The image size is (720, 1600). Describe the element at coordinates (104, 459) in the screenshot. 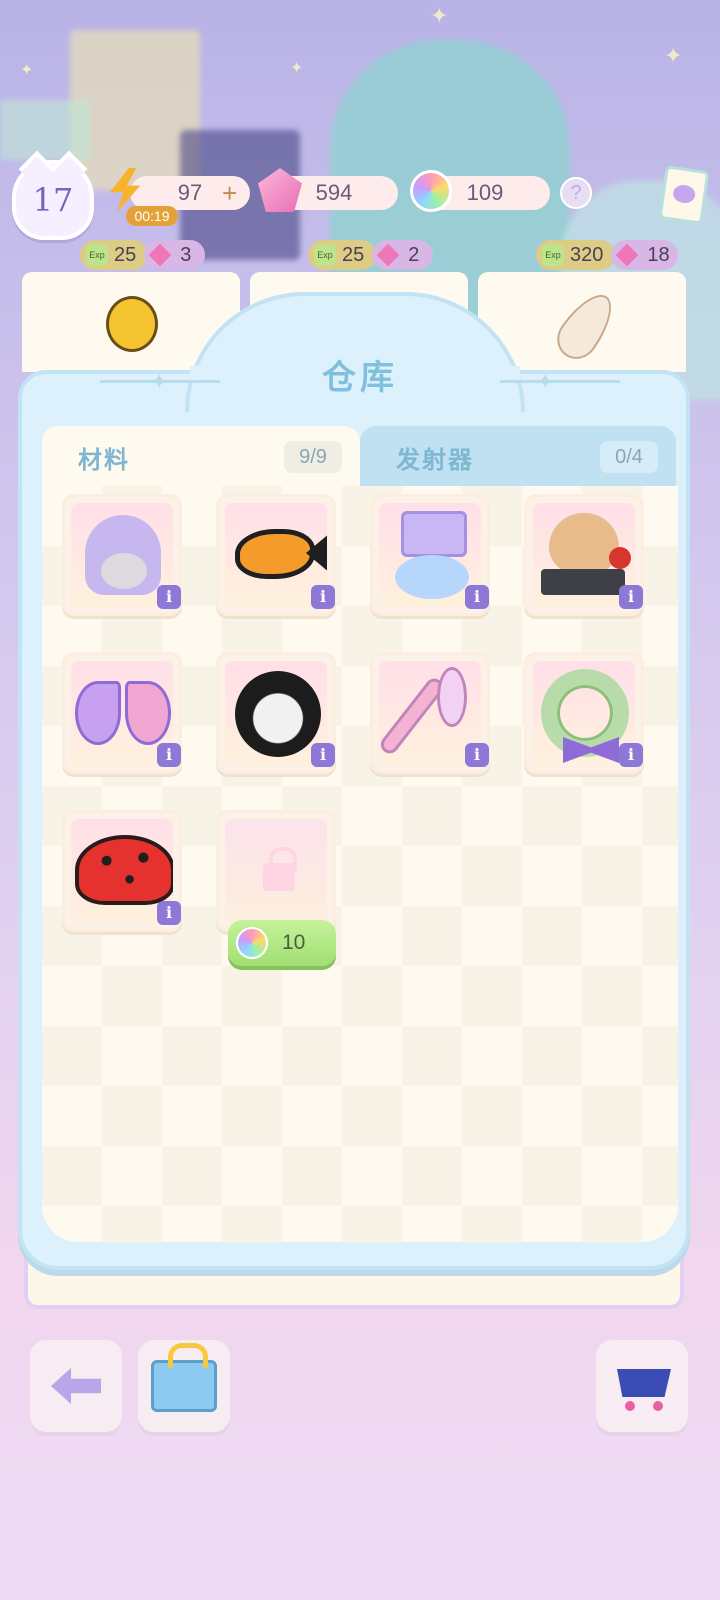

I see `tab-label: 材料` at that location.